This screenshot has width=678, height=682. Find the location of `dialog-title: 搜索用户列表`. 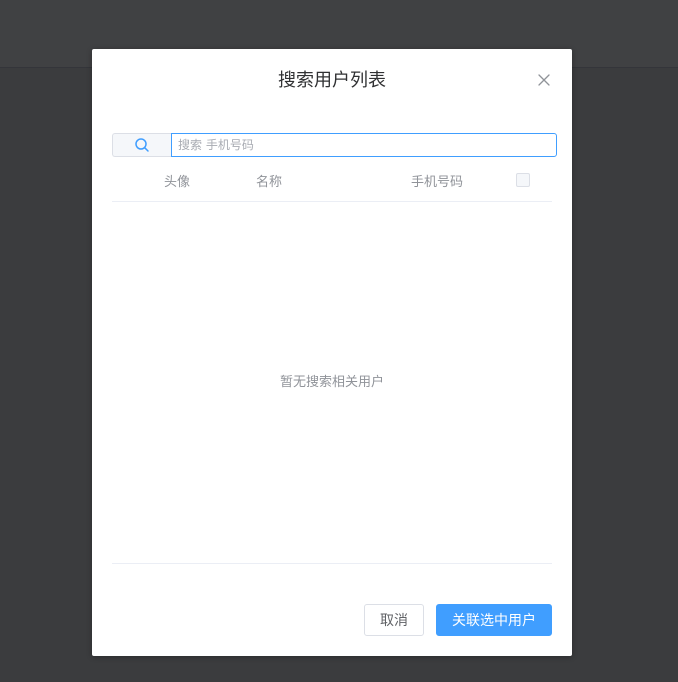

dialog-title: 搜索用户列表 is located at coordinates (332, 80).